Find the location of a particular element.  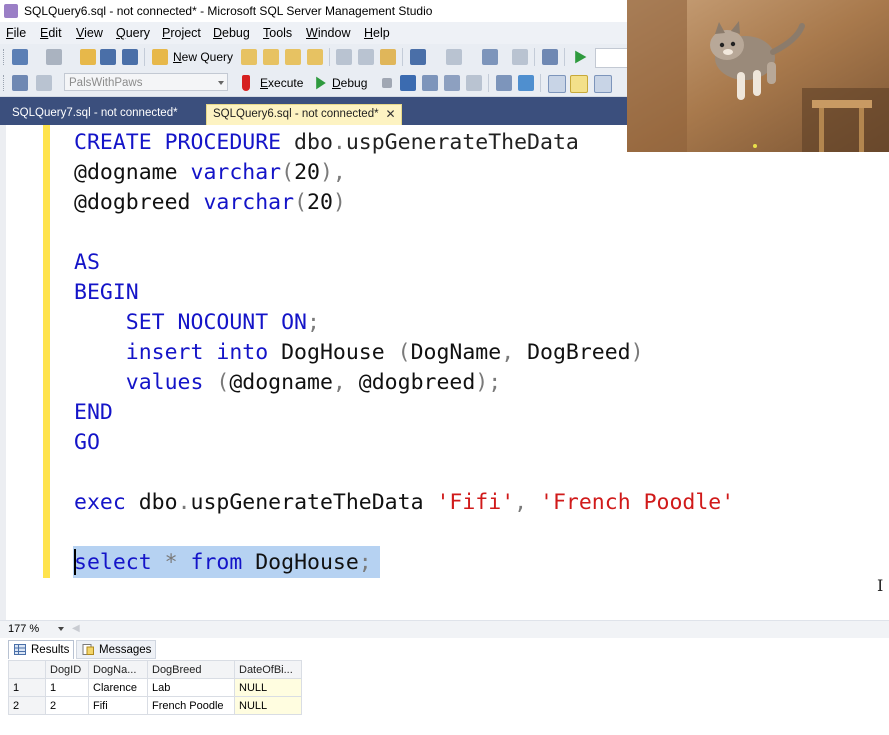

table-row: 1 1 Clarence Lab NULL is located at coordinates (155, 687).